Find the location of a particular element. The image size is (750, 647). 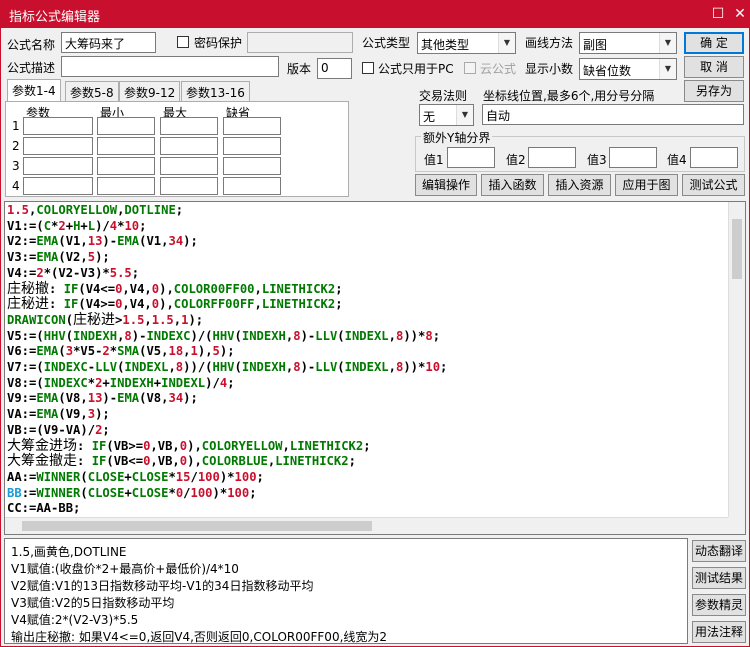

version-label: 版本 is located at coordinates (299, 69).